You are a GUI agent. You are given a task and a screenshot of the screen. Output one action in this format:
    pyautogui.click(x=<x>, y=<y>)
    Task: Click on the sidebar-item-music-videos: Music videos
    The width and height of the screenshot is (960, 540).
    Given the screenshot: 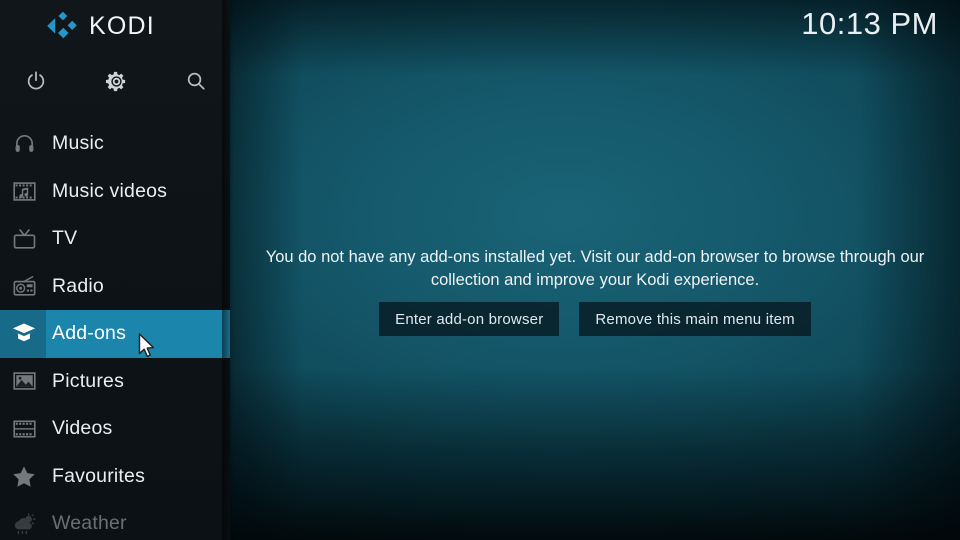 What is the action you would take?
    pyautogui.click(x=115, y=192)
    